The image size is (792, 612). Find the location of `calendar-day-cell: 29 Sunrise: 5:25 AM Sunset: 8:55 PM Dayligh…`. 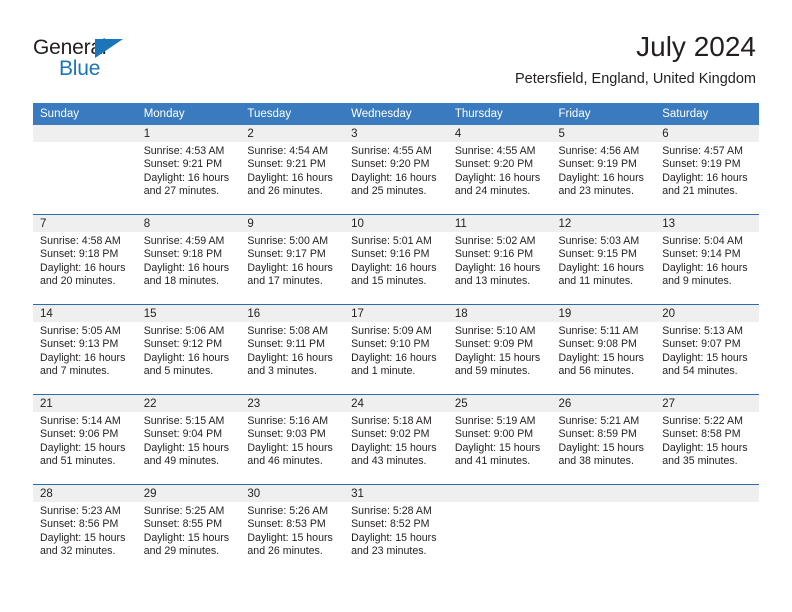

calendar-day-cell: 29 Sunrise: 5:25 AM Sunset: 8:55 PM Dayligh… is located at coordinates (188, 529).